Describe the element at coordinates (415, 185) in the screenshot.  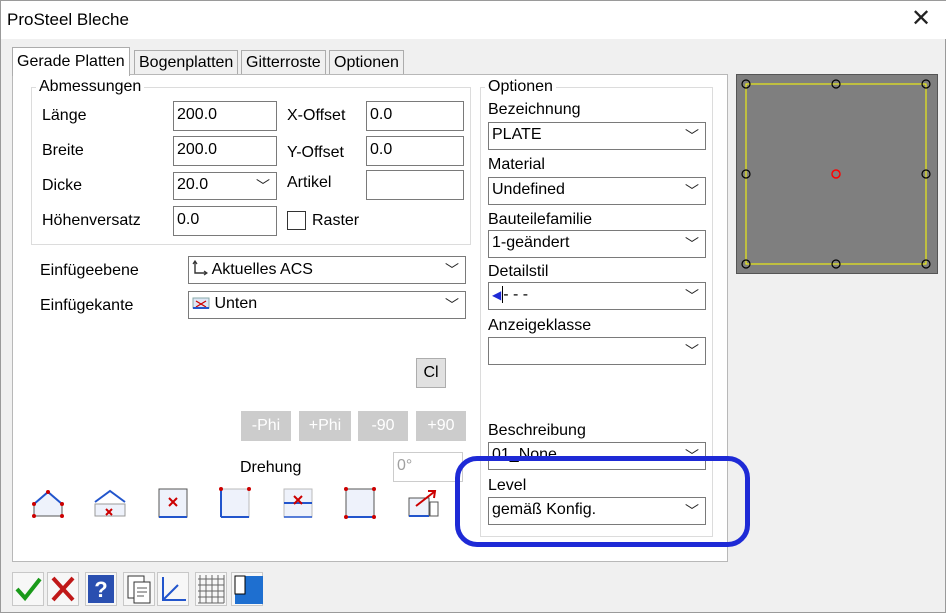
I see `artikel-field` at that location.